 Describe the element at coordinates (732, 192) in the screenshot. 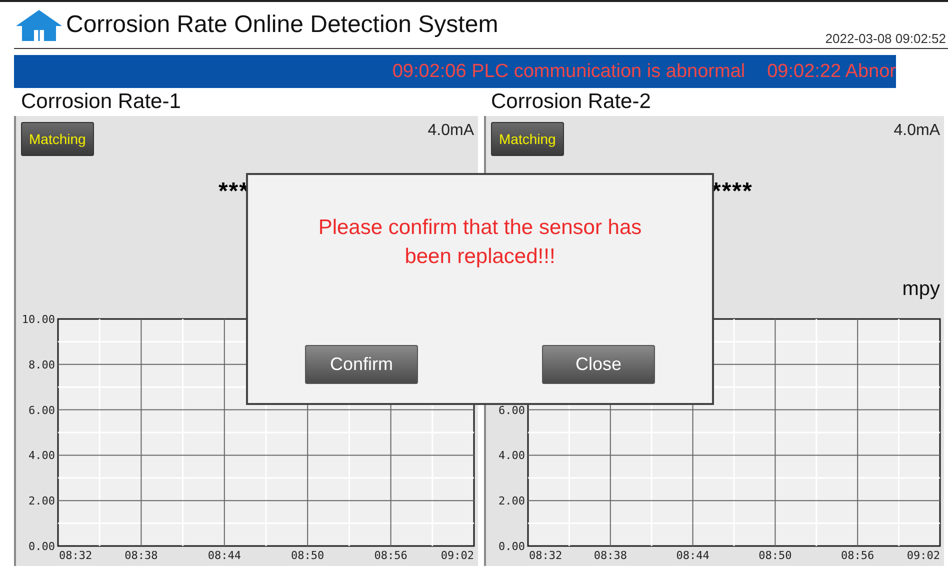

I see `rate-value: ****` at that location.